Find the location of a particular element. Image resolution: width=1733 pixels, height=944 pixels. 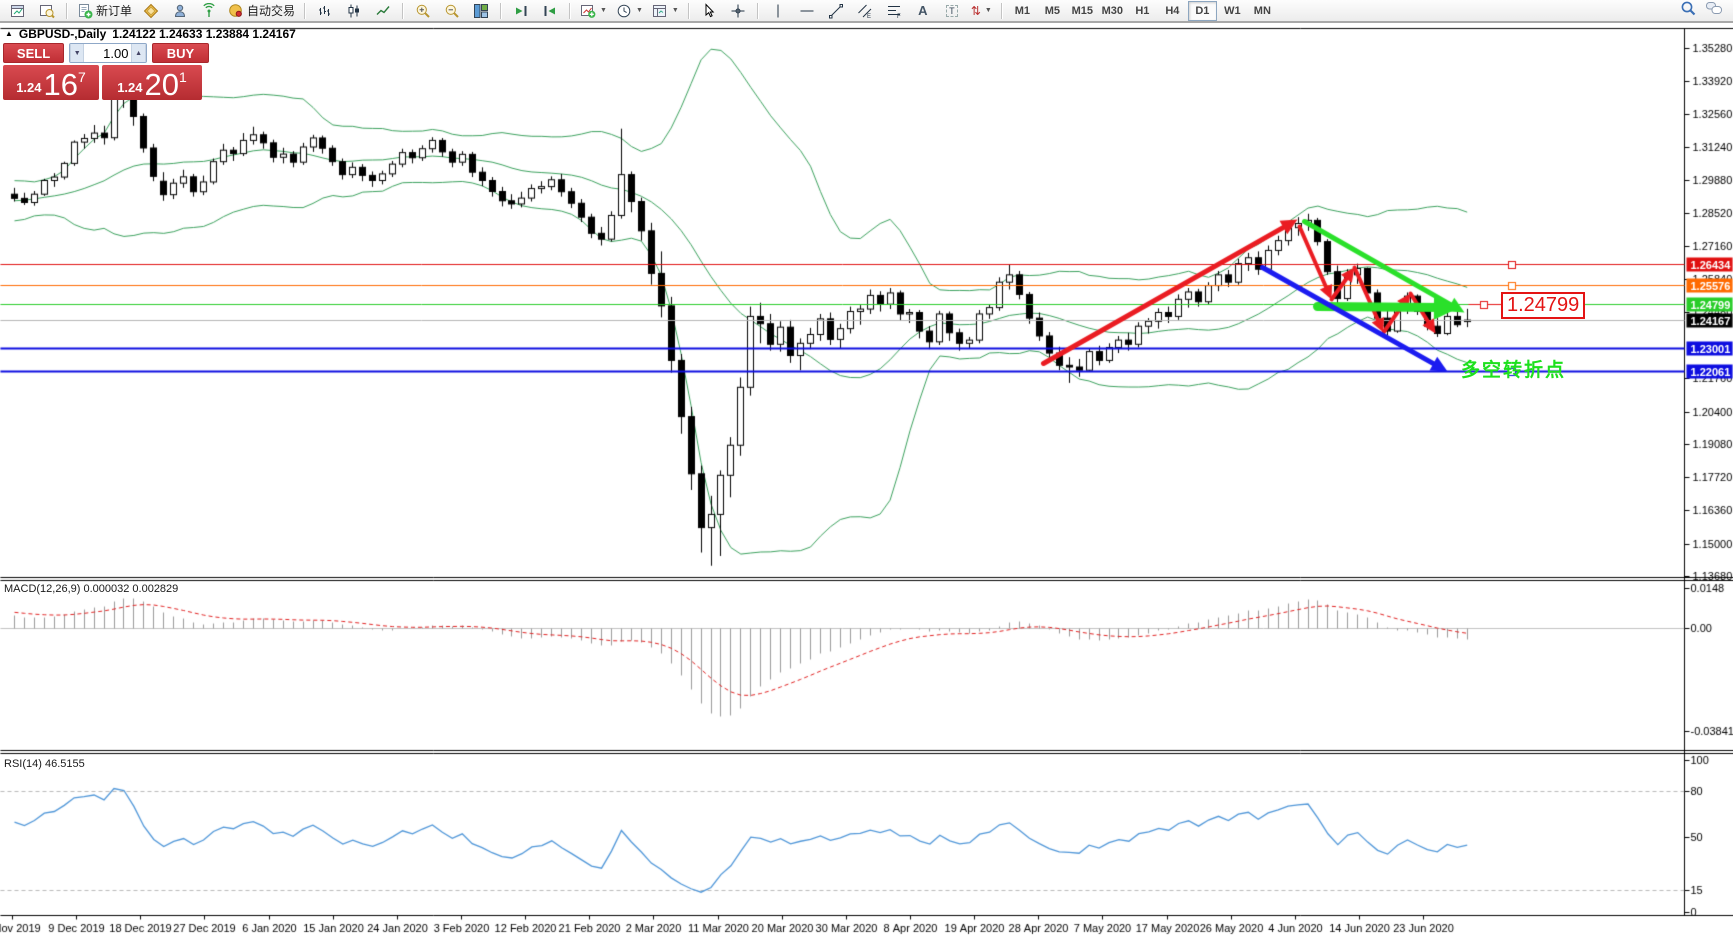

new-chart-icon is located at coordinates (18, 10).